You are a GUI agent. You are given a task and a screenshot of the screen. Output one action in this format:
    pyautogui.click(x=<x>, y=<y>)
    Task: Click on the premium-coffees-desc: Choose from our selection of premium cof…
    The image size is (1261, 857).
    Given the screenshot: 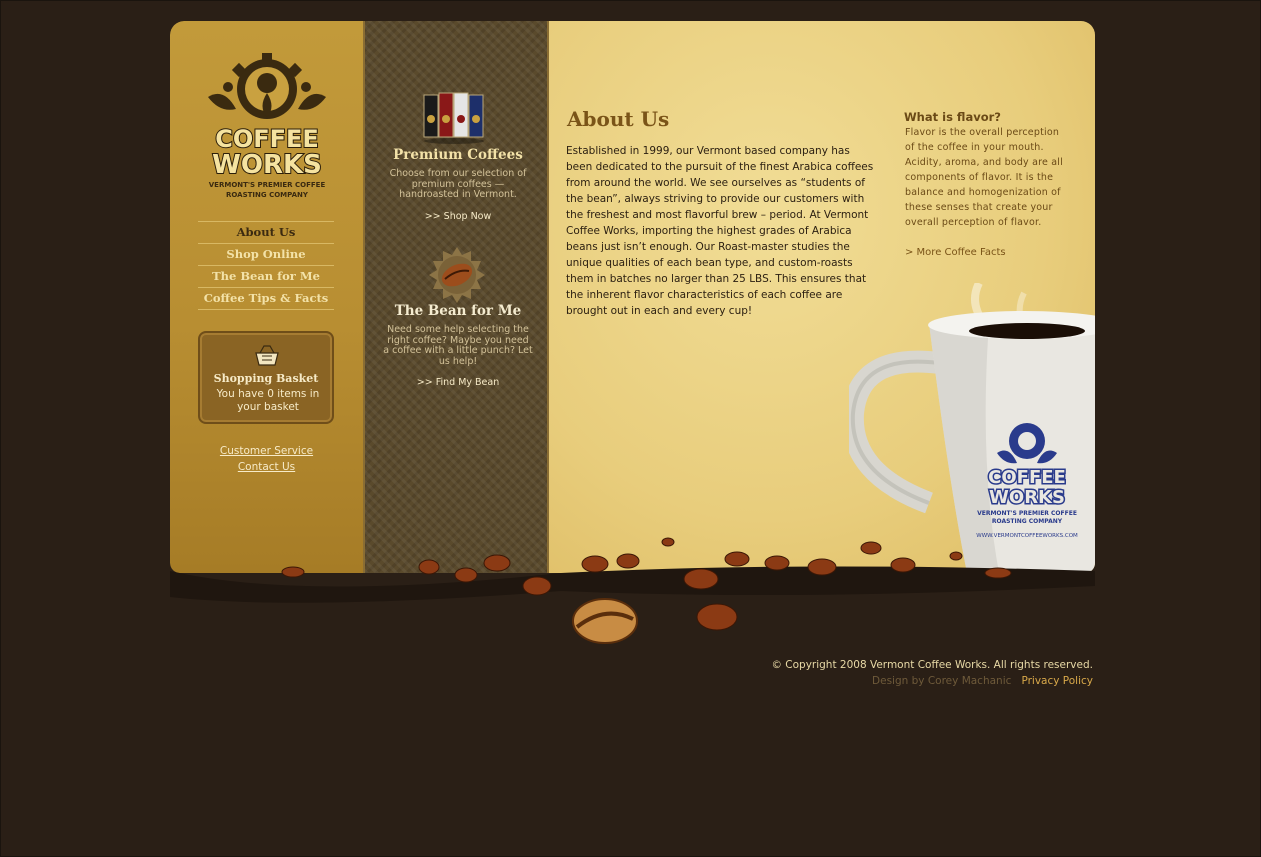 What is the action you would take?
    pyautogui.click(x=458, y=184)
    